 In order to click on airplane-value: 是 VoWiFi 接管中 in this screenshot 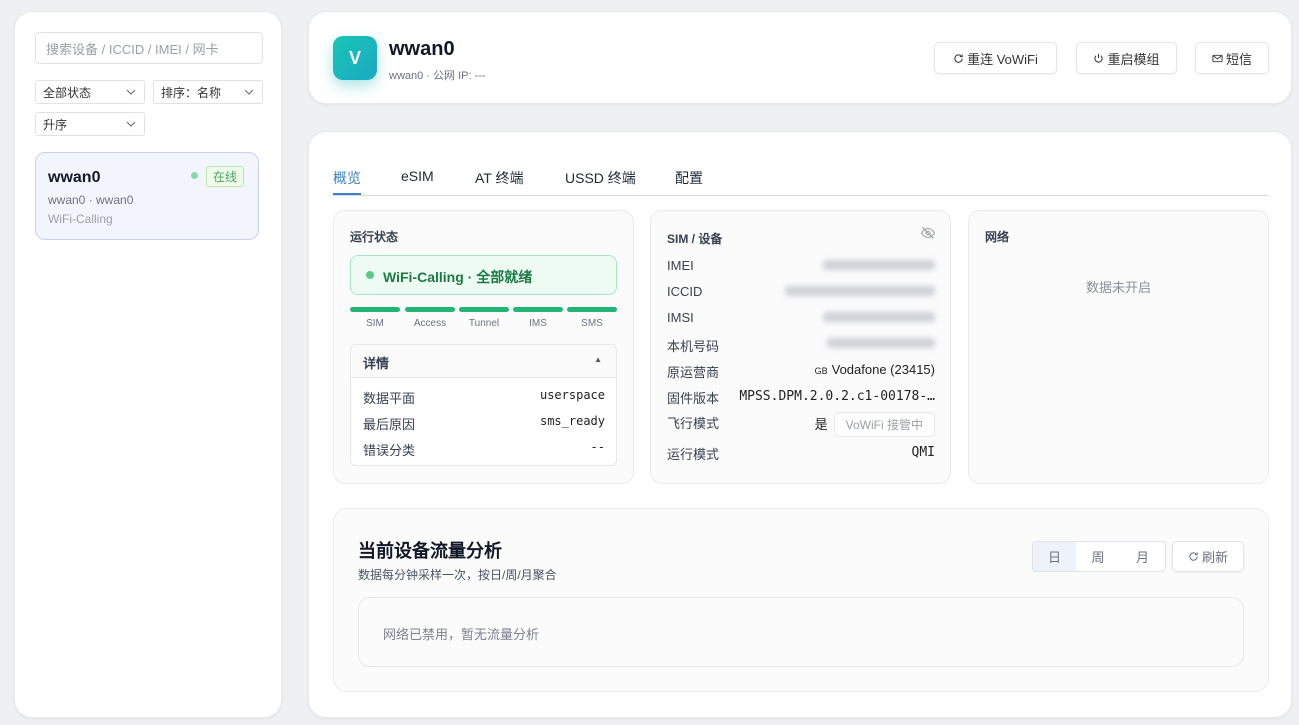, I will do `click(875, 424)`.